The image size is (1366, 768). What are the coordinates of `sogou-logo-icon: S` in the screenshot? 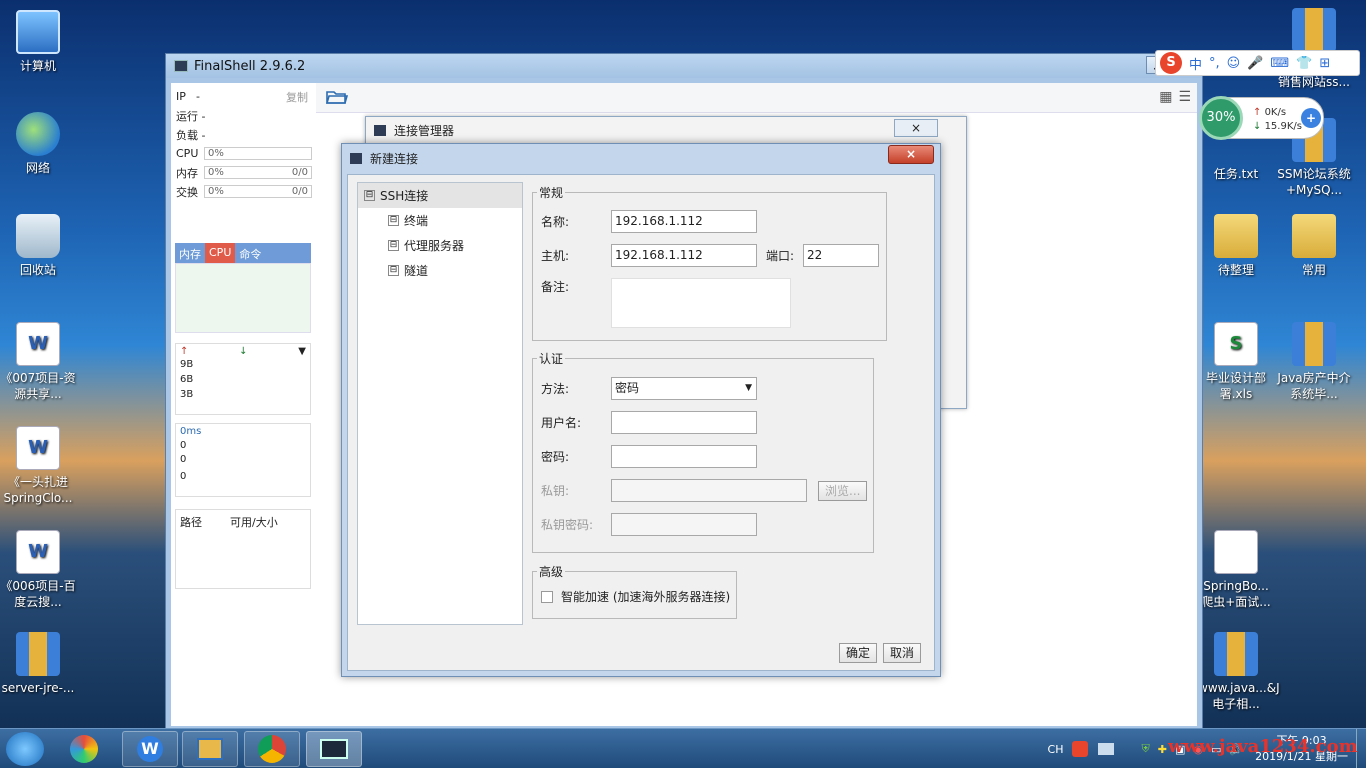 It's located at (1171, 63).